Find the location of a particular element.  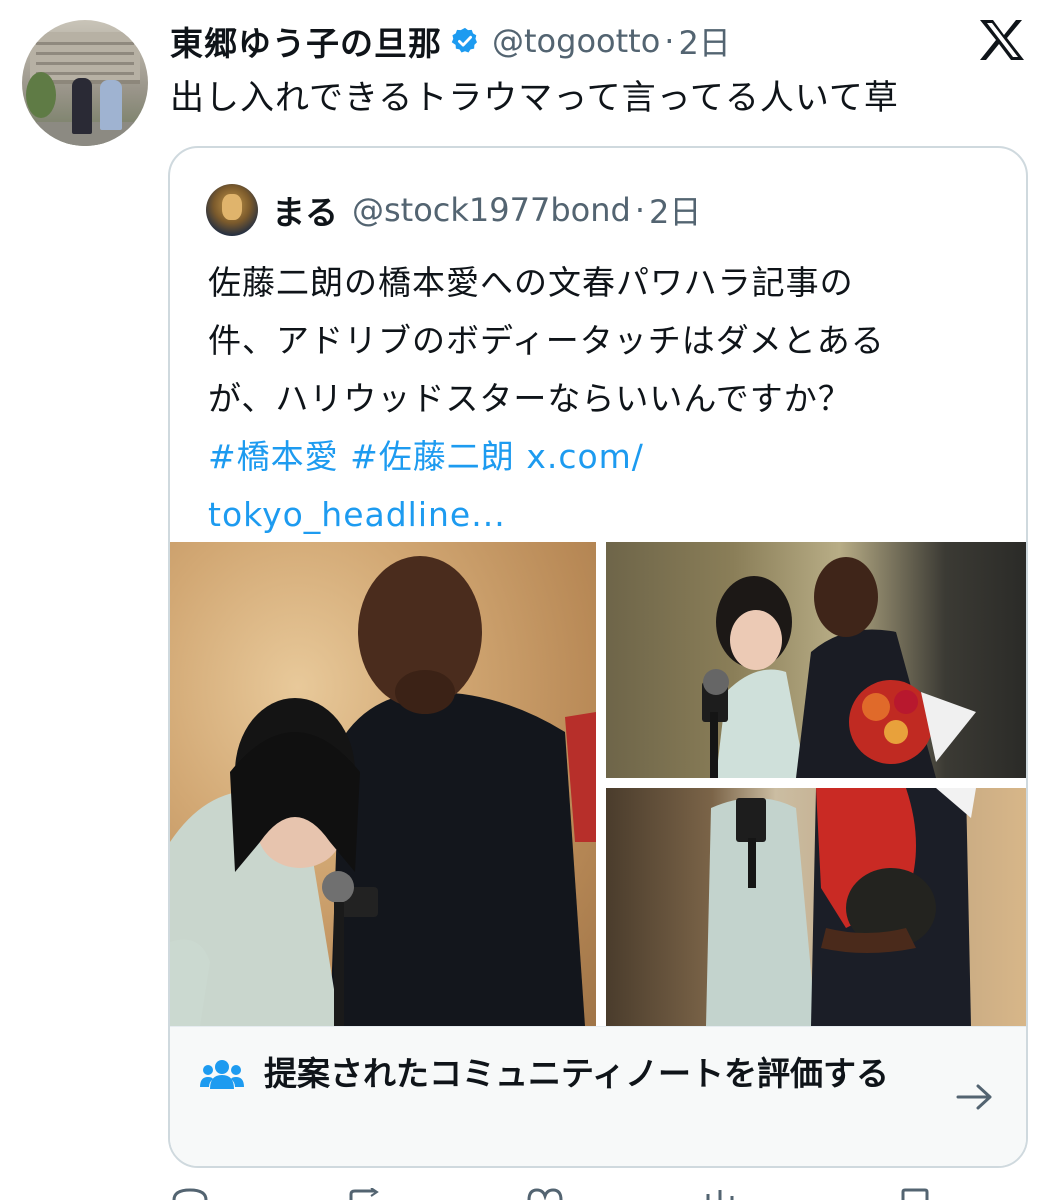

quoted-text-line: 佐藤二朗の橋本愛への文春パワハラ記事の is located at coordinates (531, 282).